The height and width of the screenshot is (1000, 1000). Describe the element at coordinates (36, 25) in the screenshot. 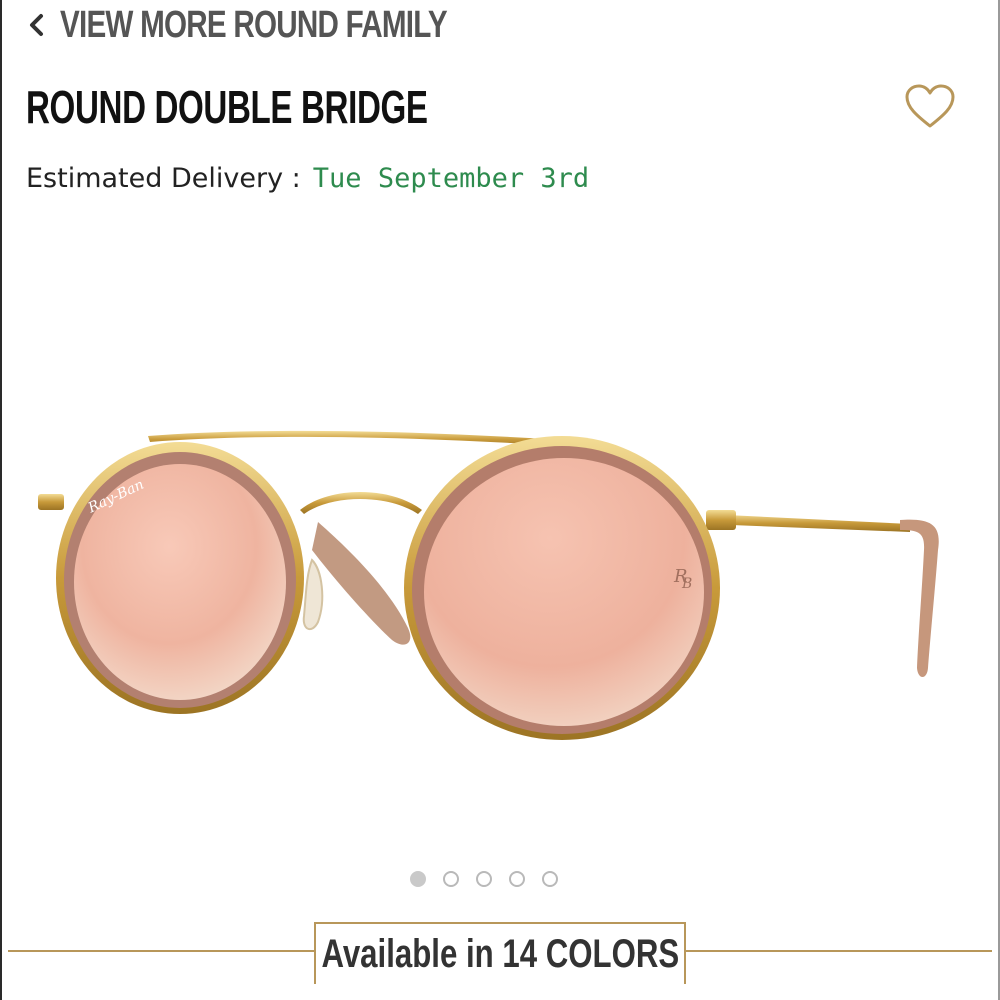

I see `chevron-left-icon` at that location.